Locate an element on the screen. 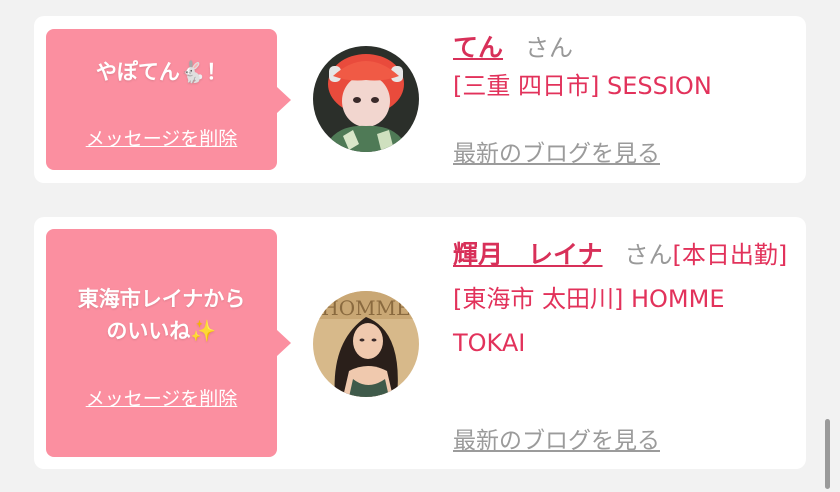  profile-name-link: てん is located at coordinates (478, 47).